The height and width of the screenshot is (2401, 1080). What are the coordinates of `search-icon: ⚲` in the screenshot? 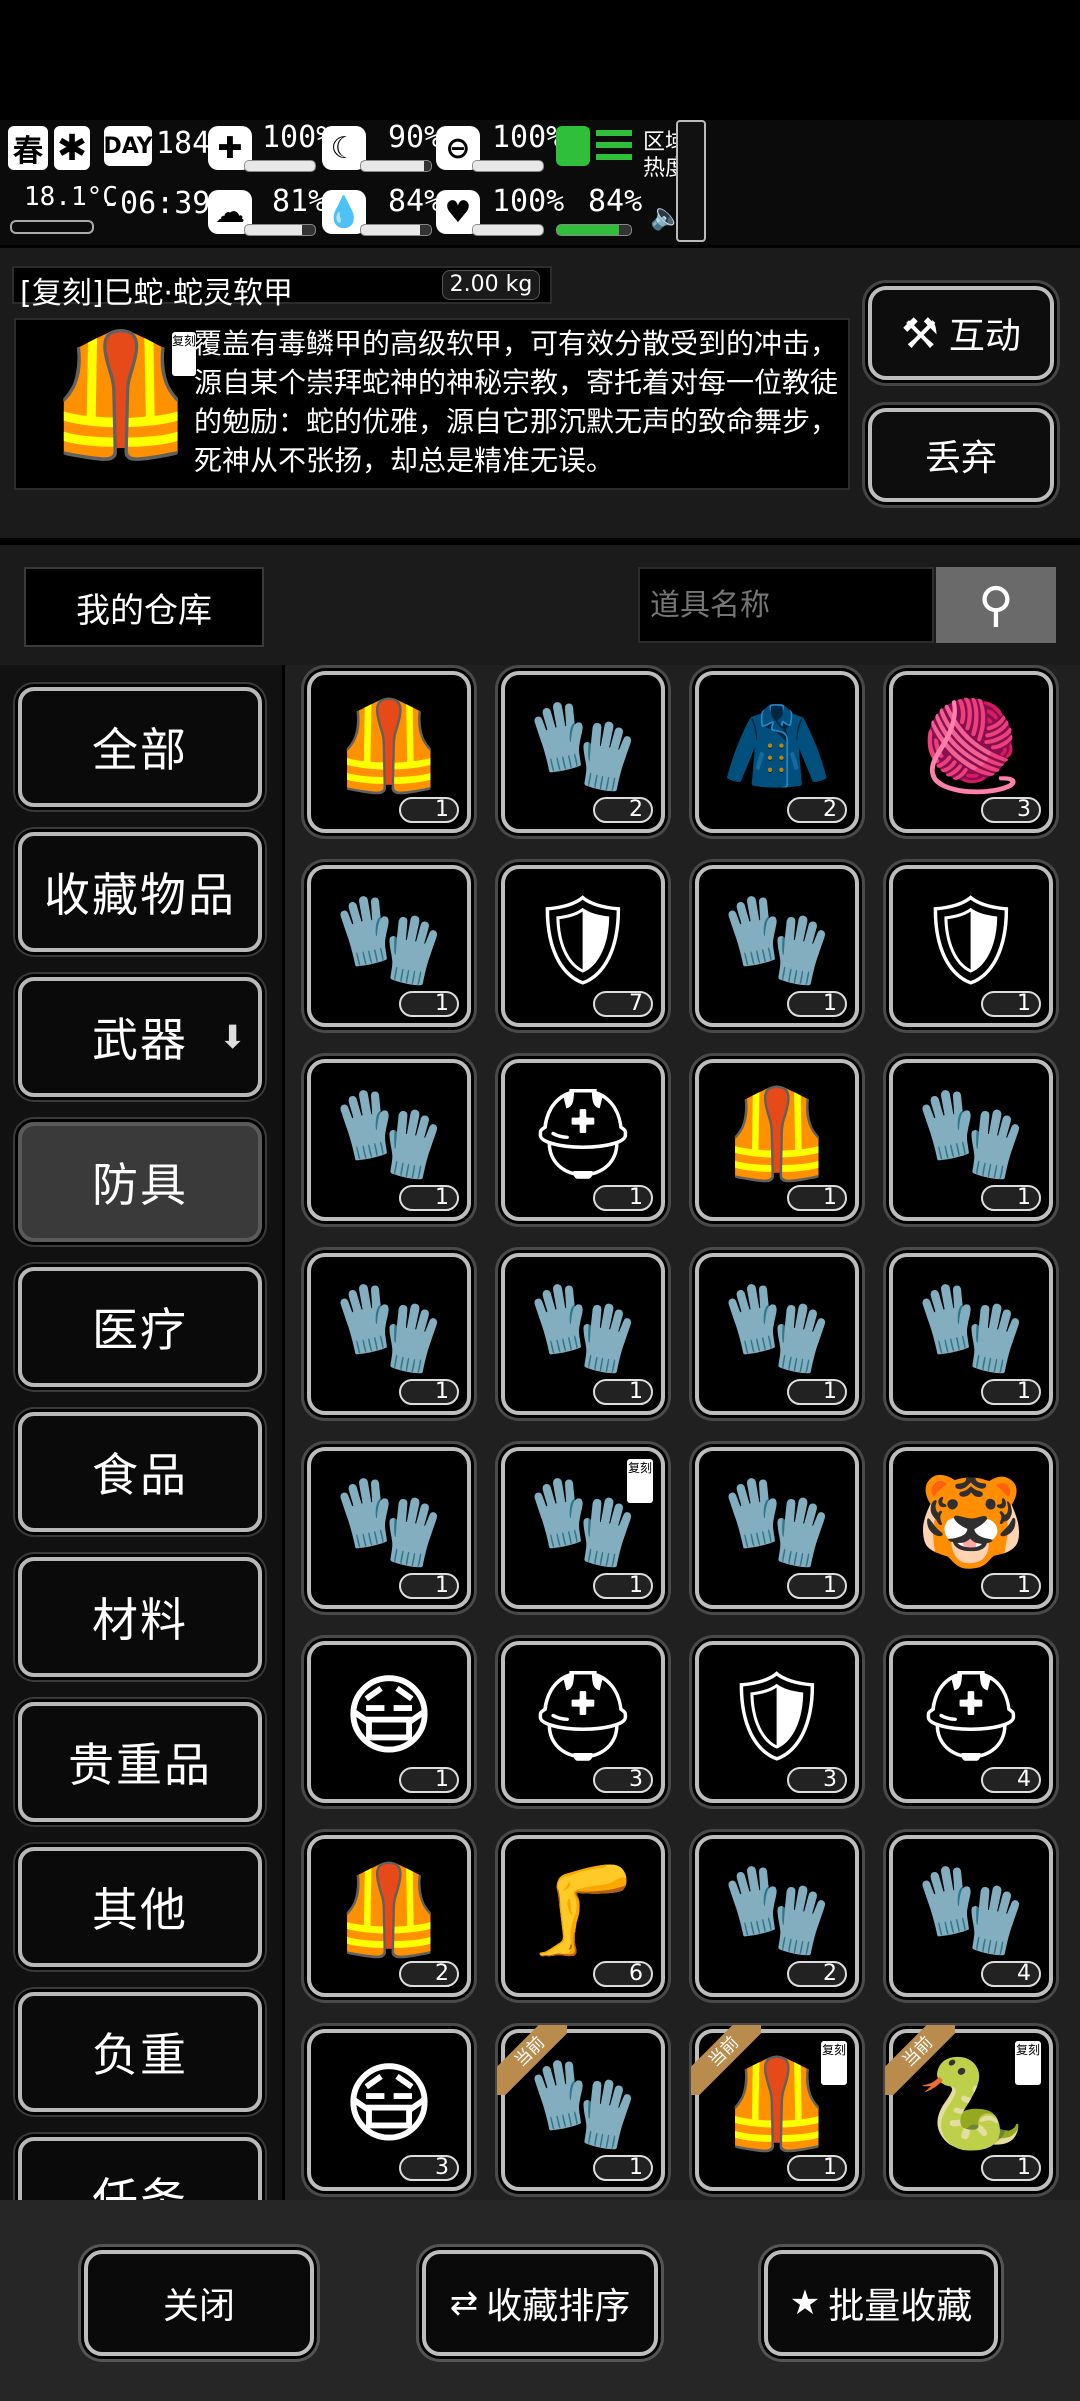 It's located at (996, 605).